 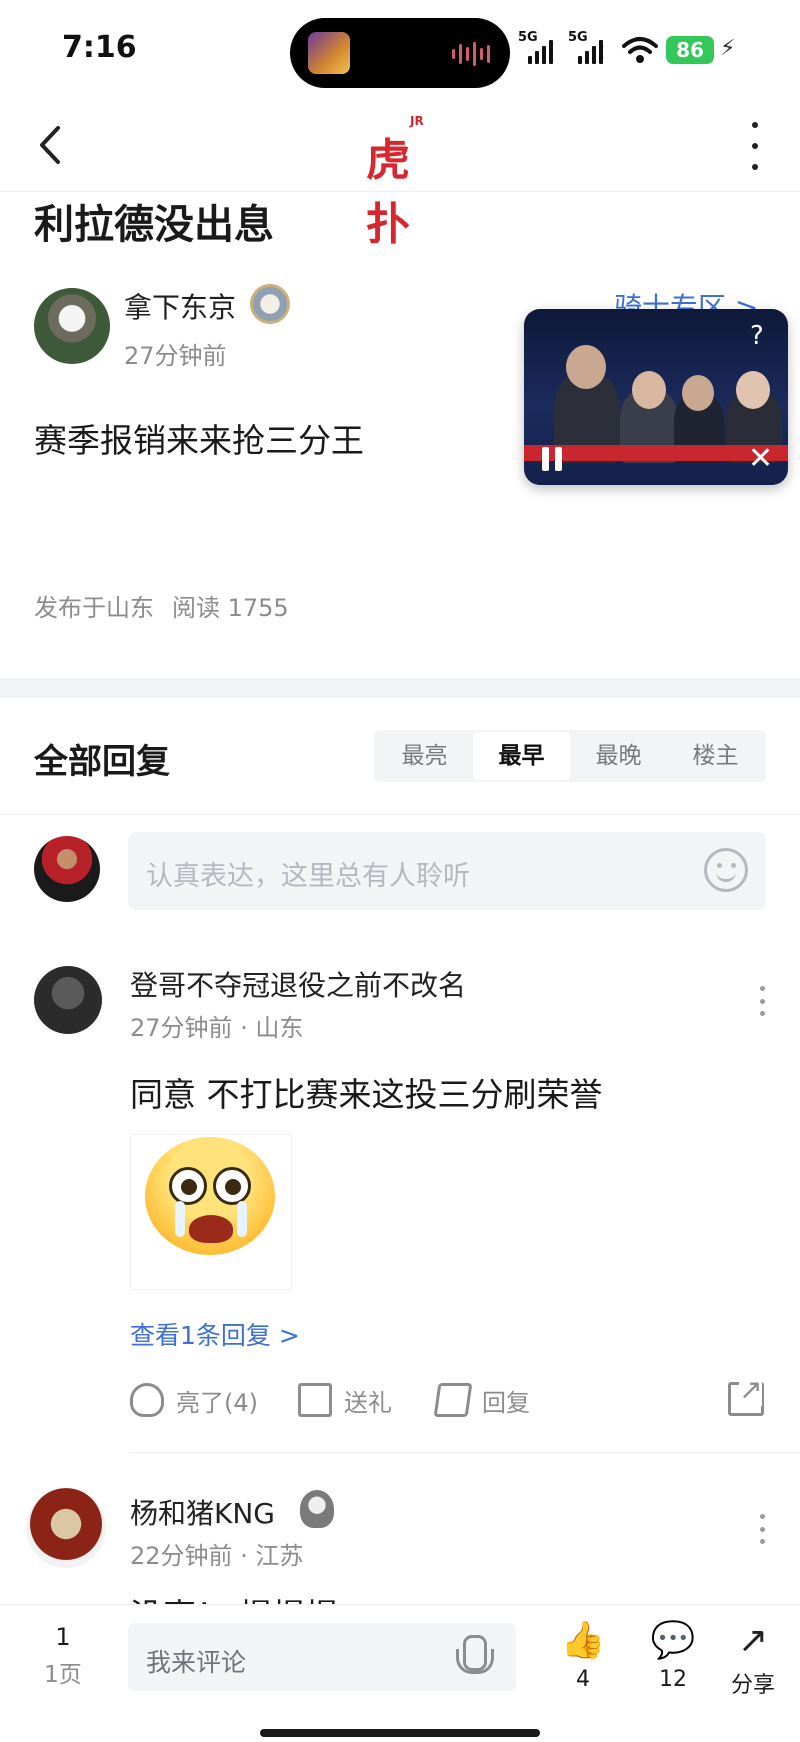 I want to click on close-icon: ✕, so click(x=760, y=458).